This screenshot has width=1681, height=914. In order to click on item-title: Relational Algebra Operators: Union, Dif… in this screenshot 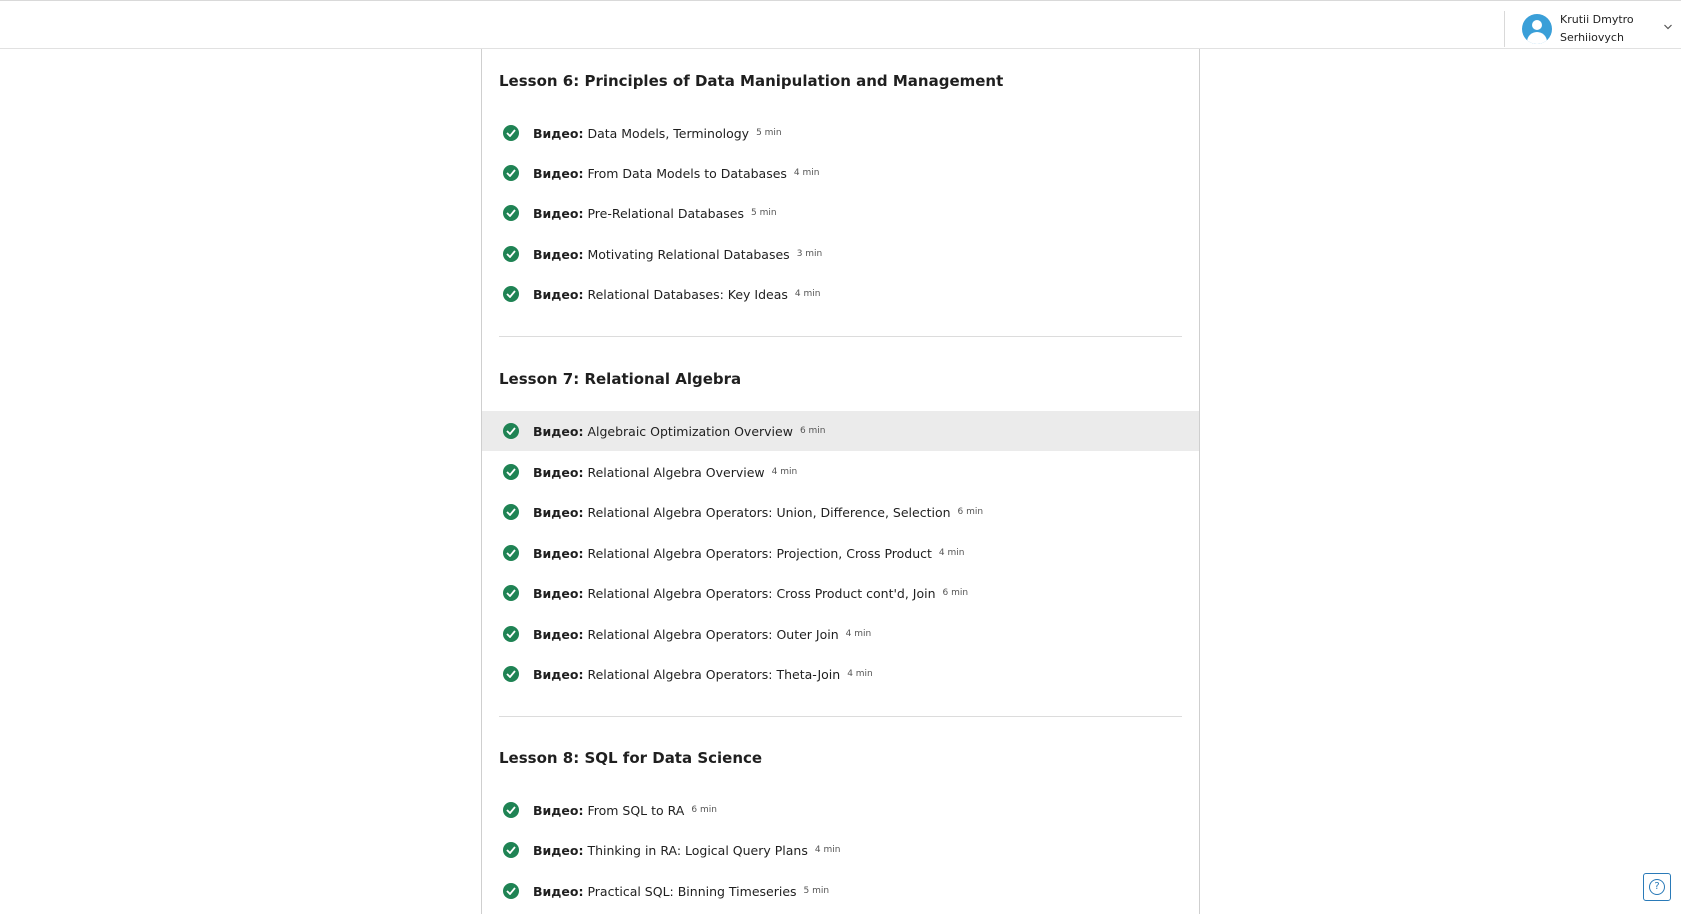, I will do `click(769, 512)`.